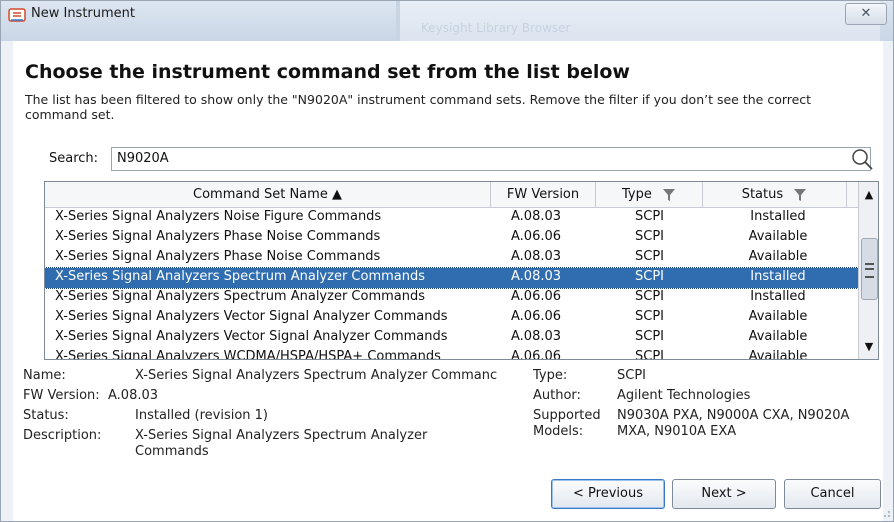  What do you see at coordinates (558, 431) in the screenshot?
I see `detail-models-label-2: Models:` at bounding box center [558, 431].